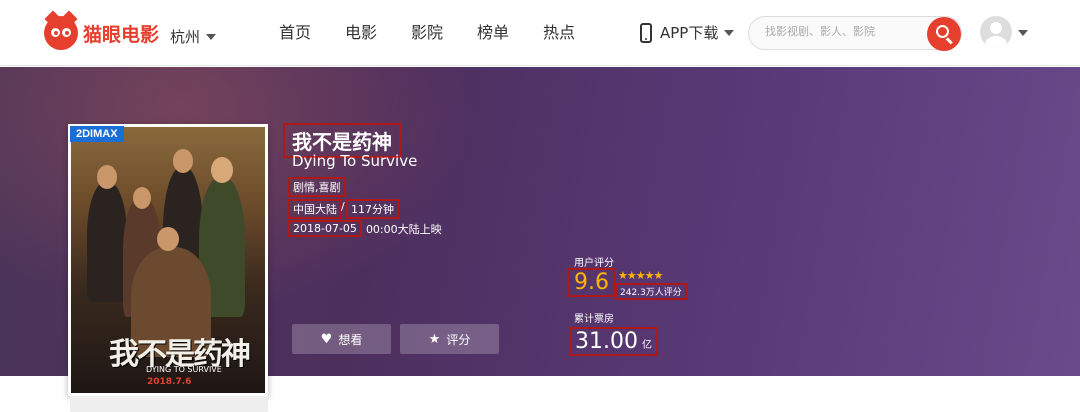  Describe the element at coordinates (325, 228) in the screenshot. I see `release-date: 2018-07-05` at that location.